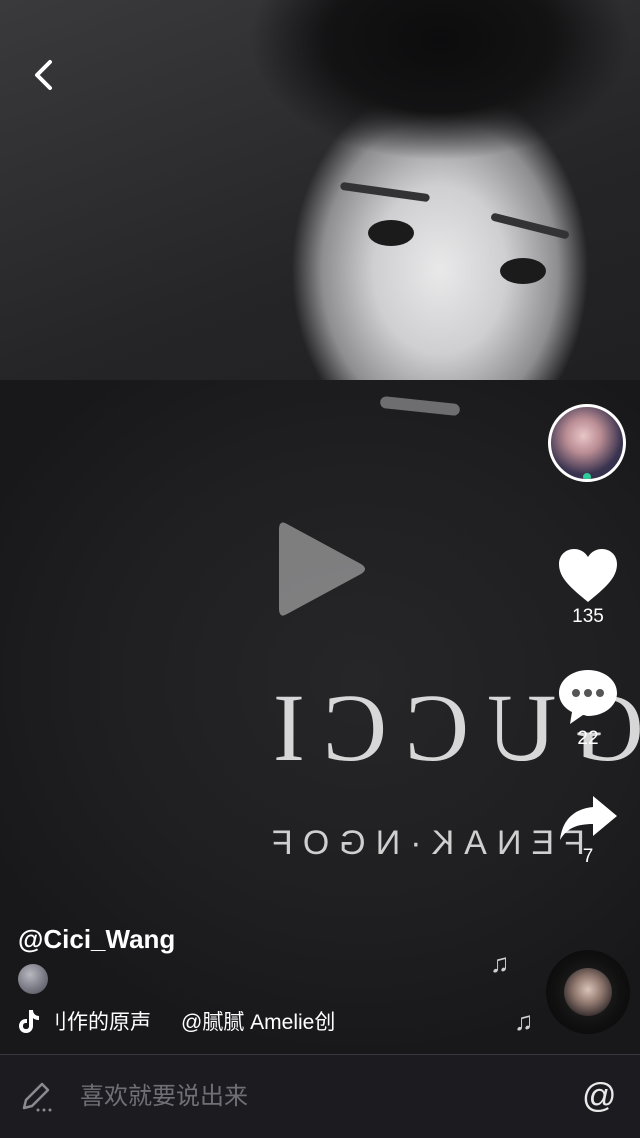 The width and height of the screenshot is (640, 1138). I want to click on music-disc-cover, so click(588, 992).